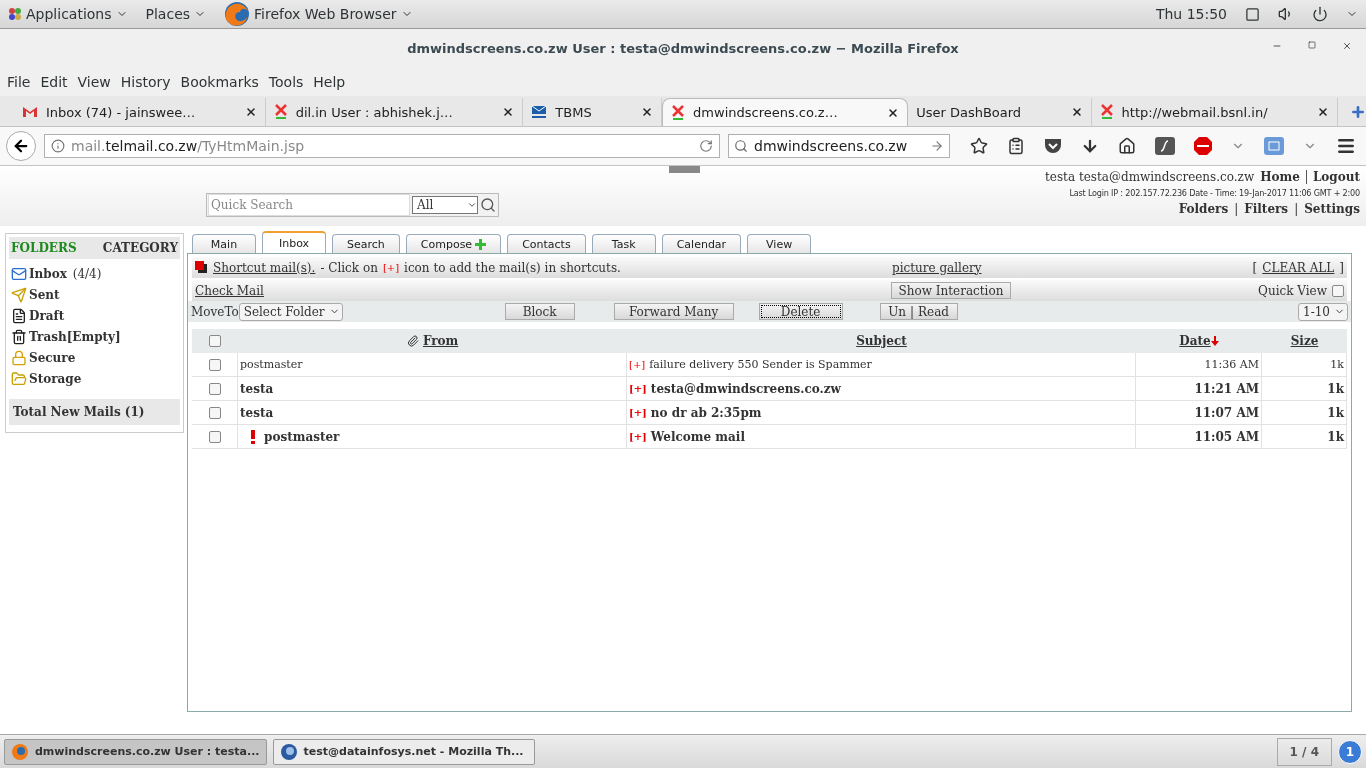 This screenshot has width=1366, height=768. I want to click on grip-handle, so click(684, 169).